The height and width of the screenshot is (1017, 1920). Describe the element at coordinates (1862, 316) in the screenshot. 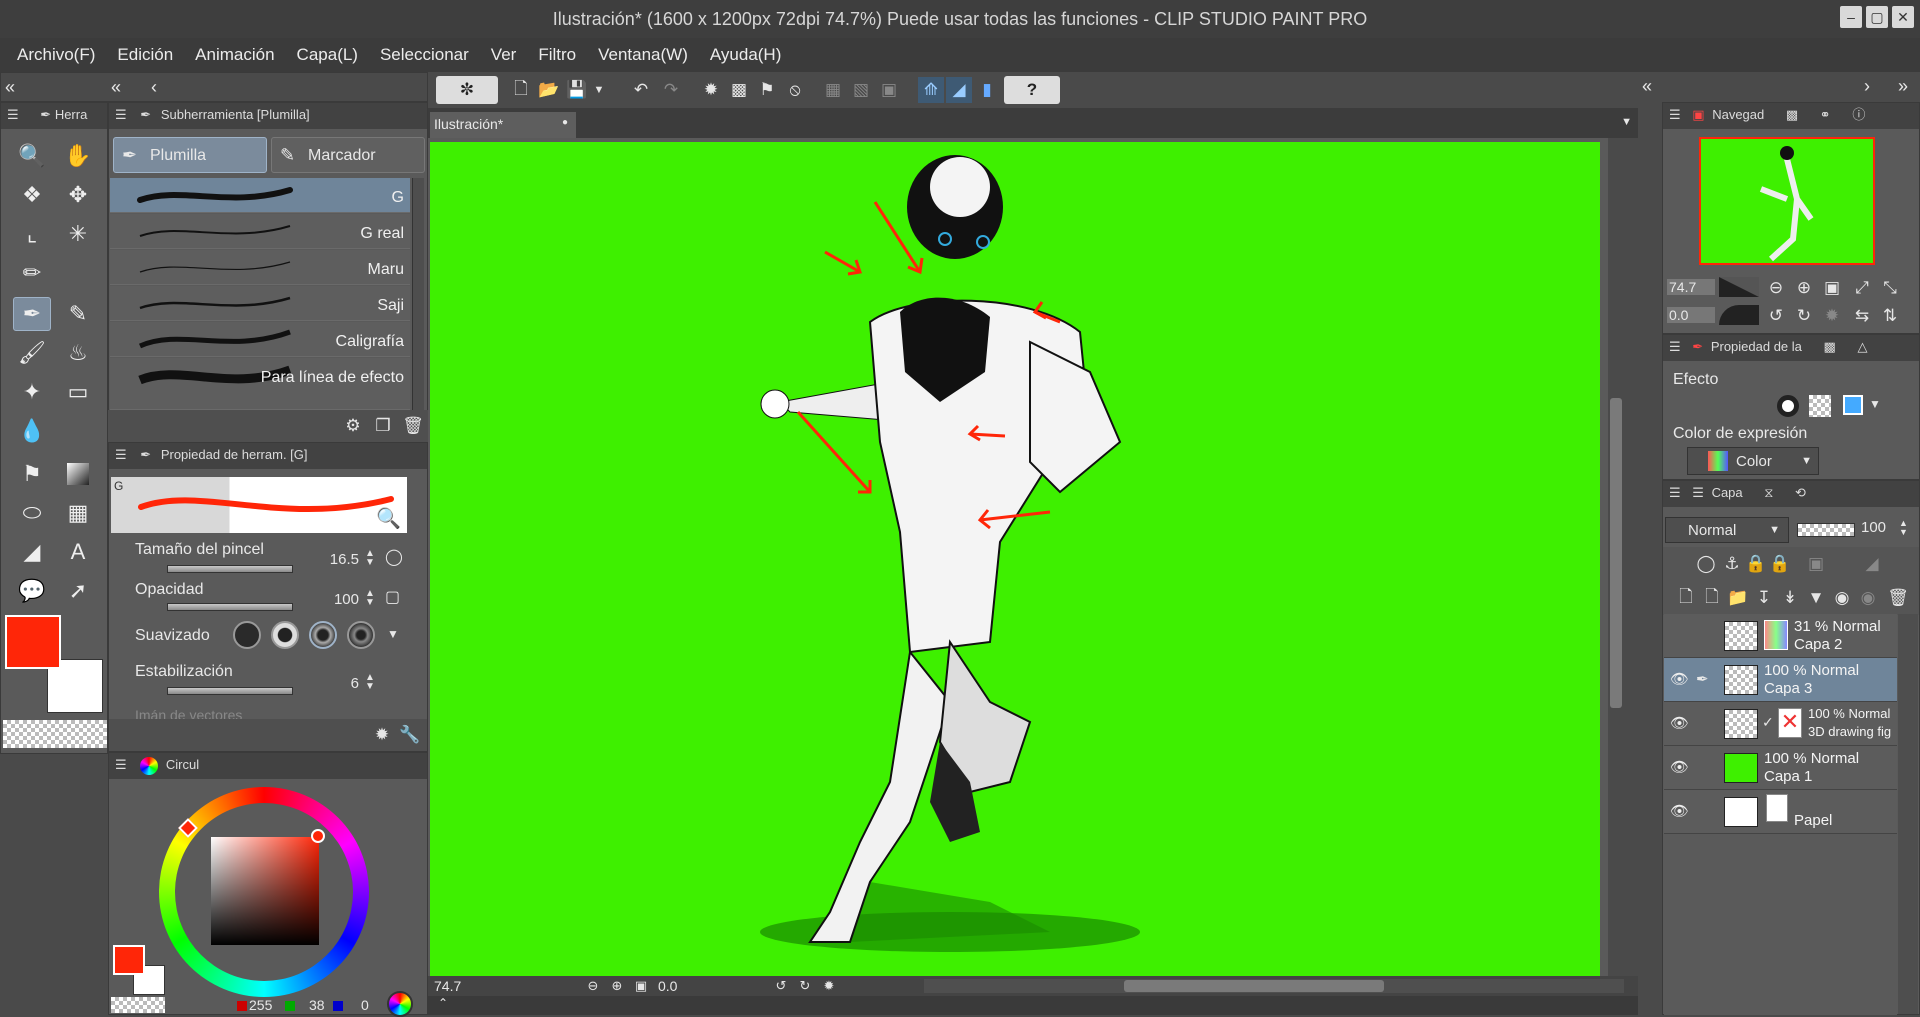

I see `flip-horizontal-icon: ⇆` at that location.